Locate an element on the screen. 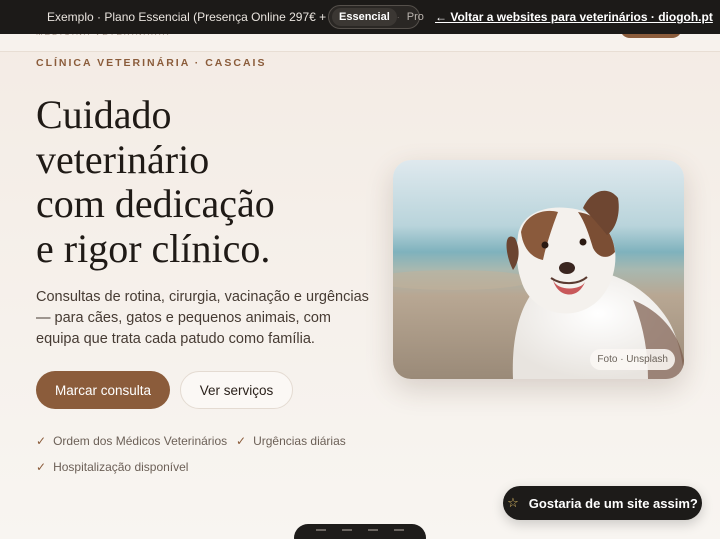 The width and height of the screenshot is (720, 539). hero-title-line: veterinário is located at coordinates (123, 159).